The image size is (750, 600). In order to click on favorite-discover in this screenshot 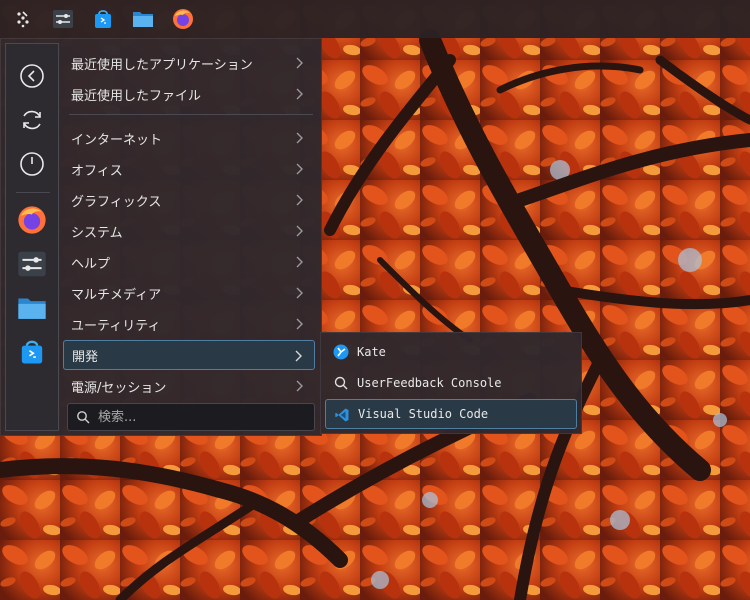, I will do `click(32, 352)`.